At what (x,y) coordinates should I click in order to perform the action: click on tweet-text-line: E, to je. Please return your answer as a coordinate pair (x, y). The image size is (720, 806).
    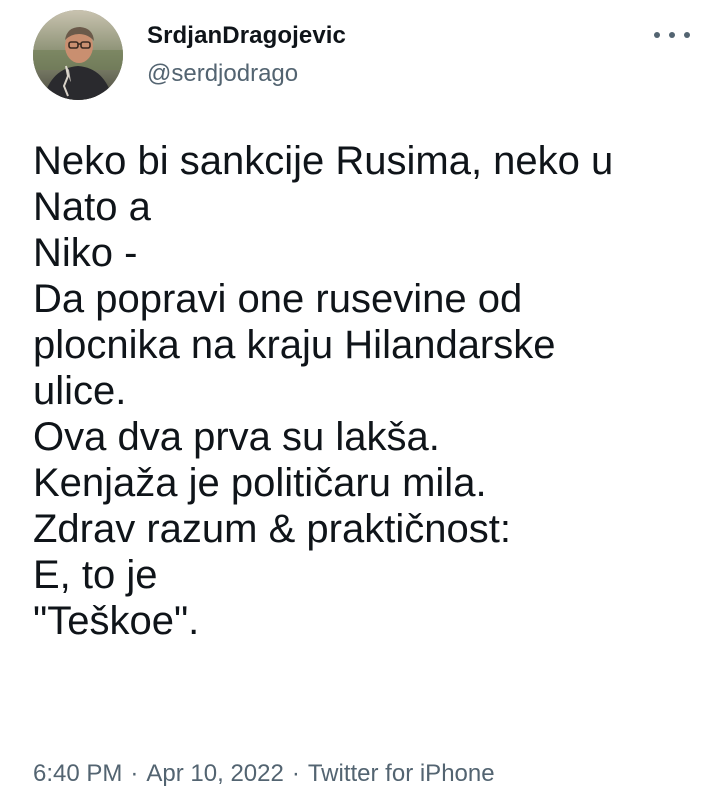
    Looking at the image, I should click on (95, 575).